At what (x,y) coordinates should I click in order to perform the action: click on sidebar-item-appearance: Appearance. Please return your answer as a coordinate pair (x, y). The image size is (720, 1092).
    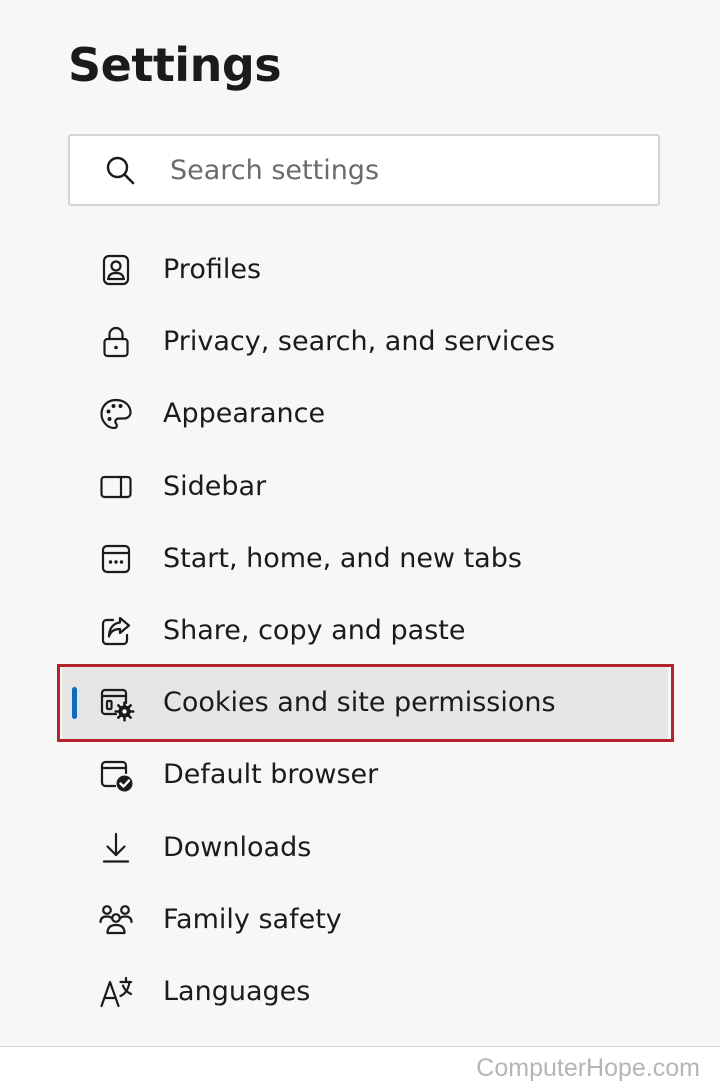
    Looking at the image, I should click on (365, 414).